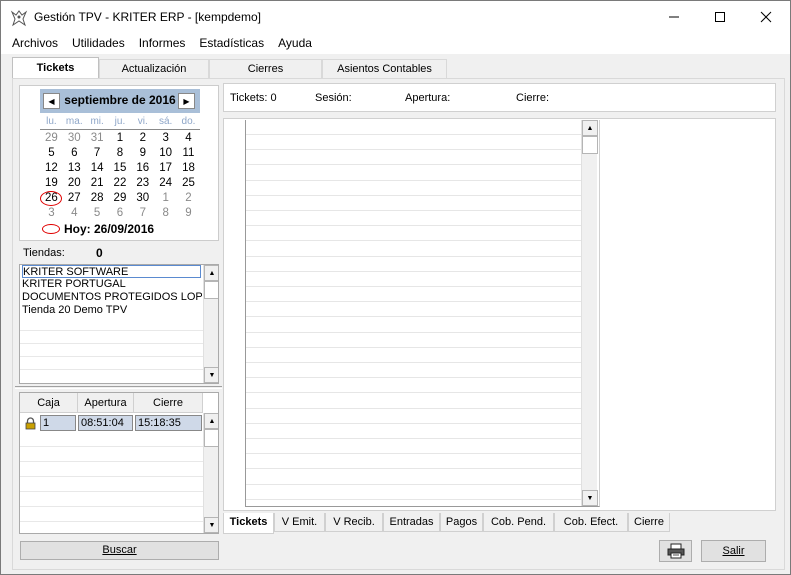 This screenshot has width=791, height=575. I want to click on list-item: DOCUMENTOS PROTEGIDOS LOPD, so click(112, 297).